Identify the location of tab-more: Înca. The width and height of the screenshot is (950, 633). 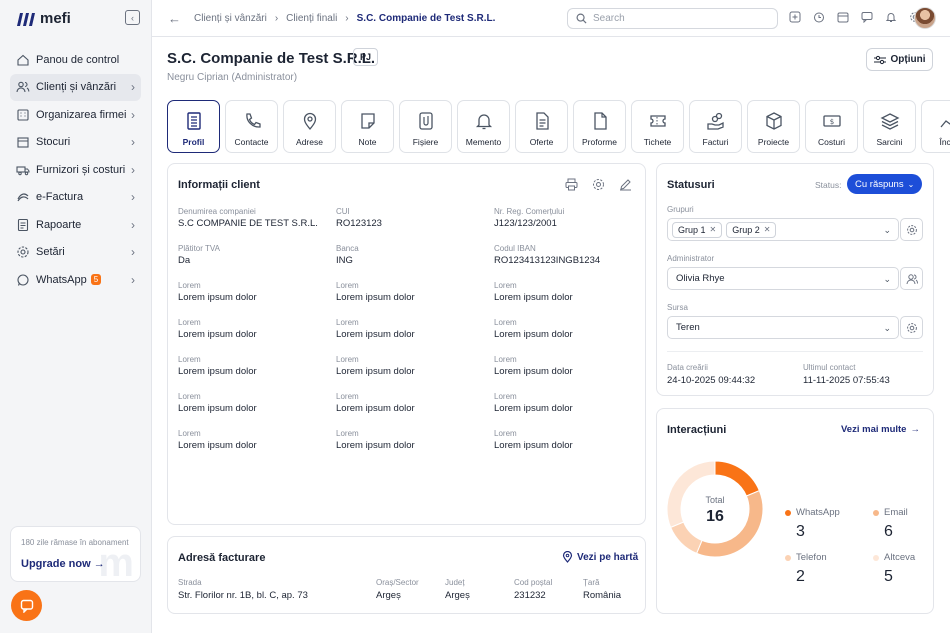
(935, 126).